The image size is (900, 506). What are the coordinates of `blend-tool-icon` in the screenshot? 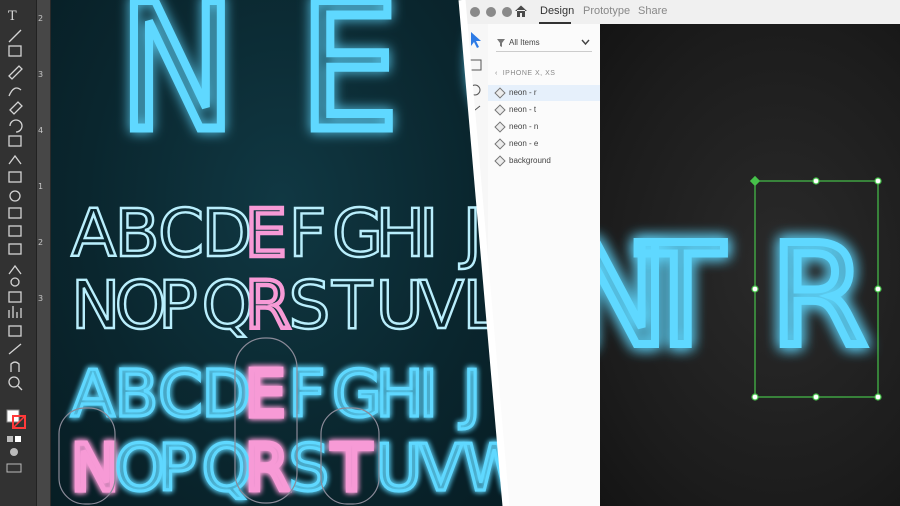 It's located at (15, 282).